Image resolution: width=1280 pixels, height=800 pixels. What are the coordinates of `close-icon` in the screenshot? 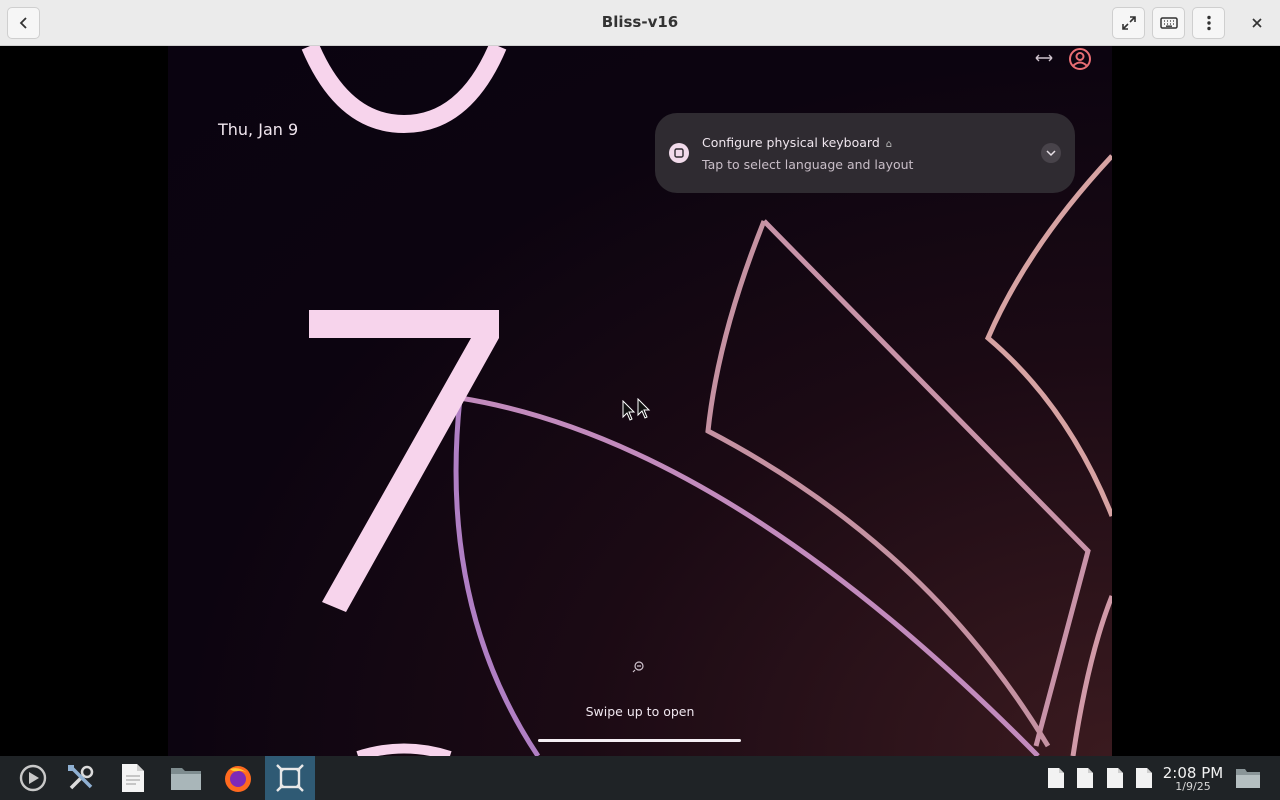 It's located at (1256, 23).